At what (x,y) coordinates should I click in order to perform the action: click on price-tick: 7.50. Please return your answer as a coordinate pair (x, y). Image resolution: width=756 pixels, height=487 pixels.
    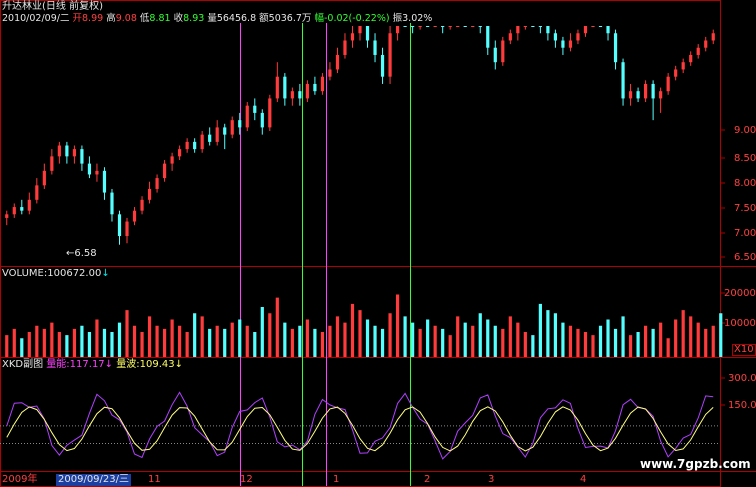
    Looking at the image, I should click on (745, 208).